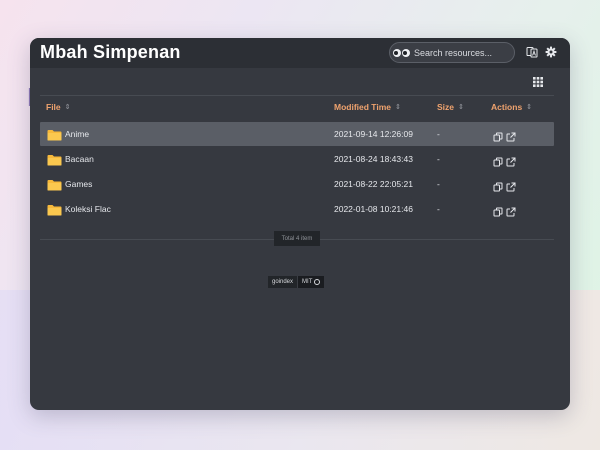  I want to click on grid-view-icon, so click(538, 82).